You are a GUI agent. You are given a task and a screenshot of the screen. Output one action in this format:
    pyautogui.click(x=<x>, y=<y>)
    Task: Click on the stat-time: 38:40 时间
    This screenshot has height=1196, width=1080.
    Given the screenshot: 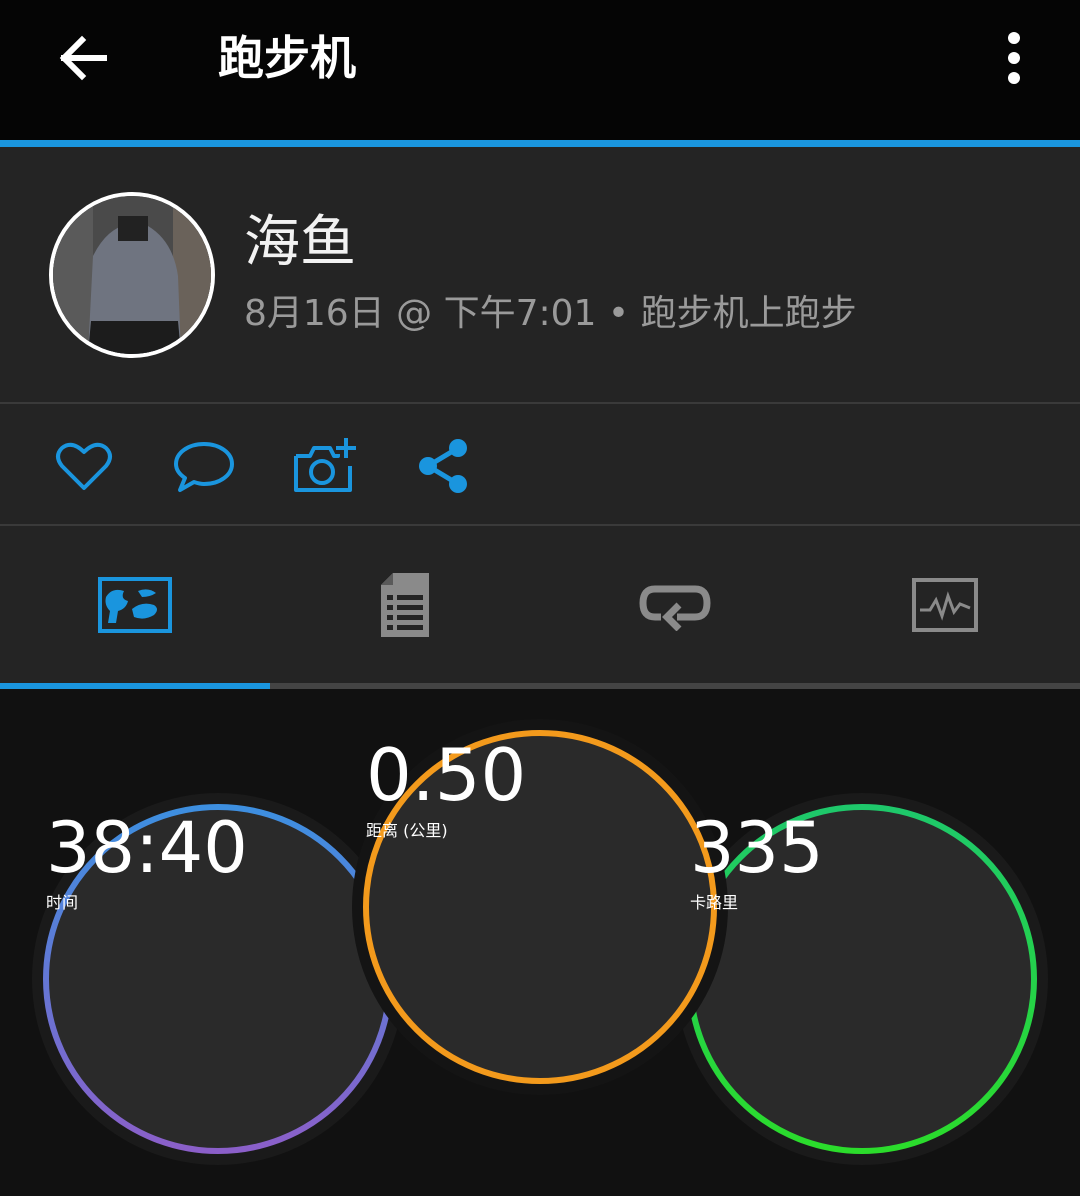 What is the action you would take?
    pyautogui.click(x=218, y=979)
    